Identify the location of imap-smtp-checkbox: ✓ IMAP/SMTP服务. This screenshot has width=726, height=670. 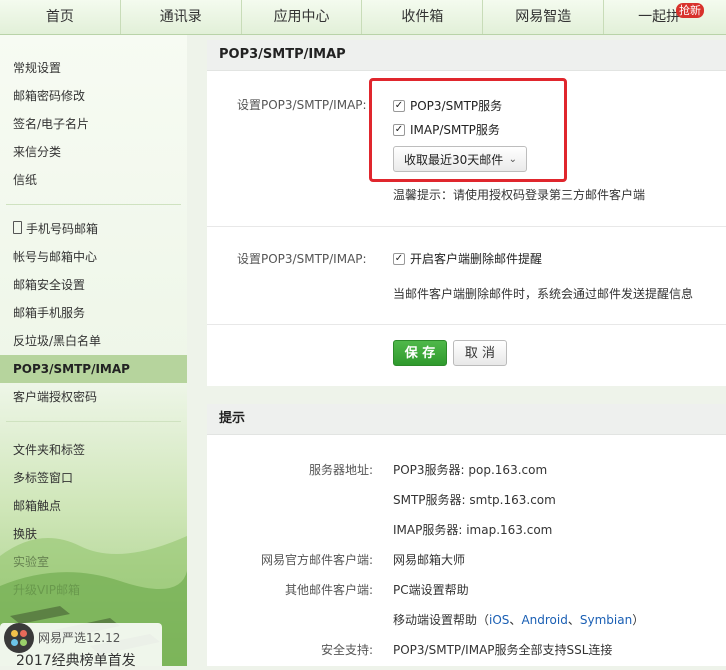
(446, 129).